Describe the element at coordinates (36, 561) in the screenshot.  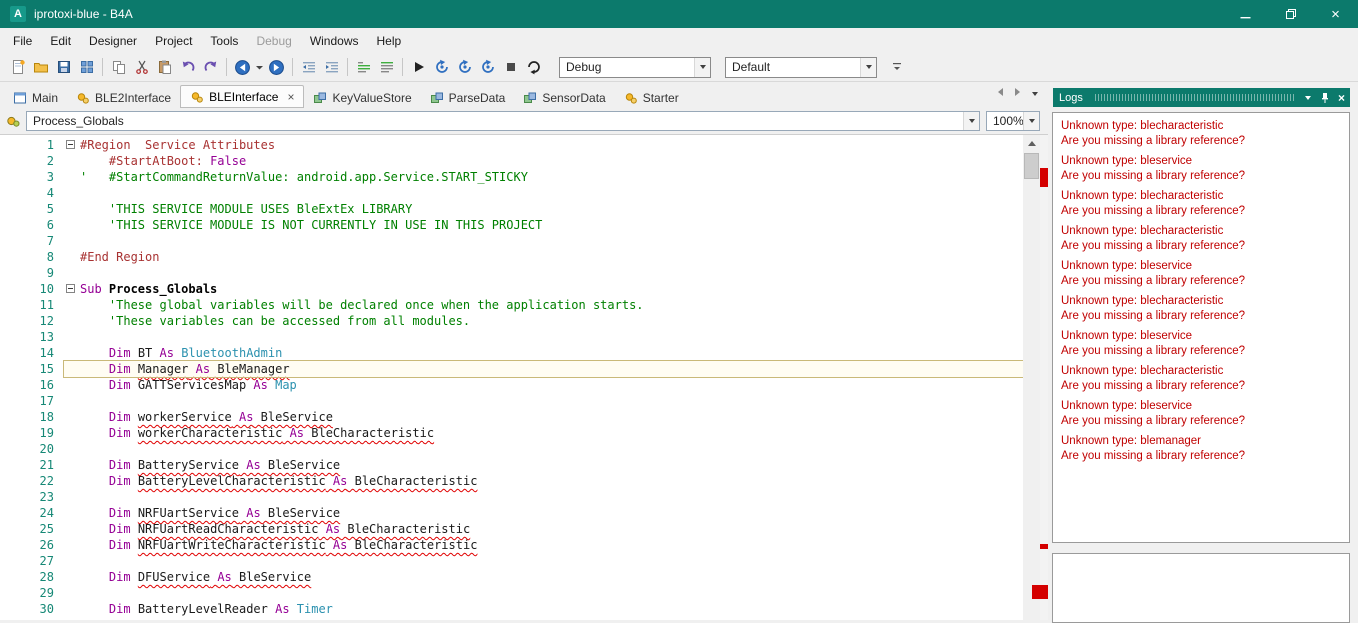
I see `line-number: 27` at that location.